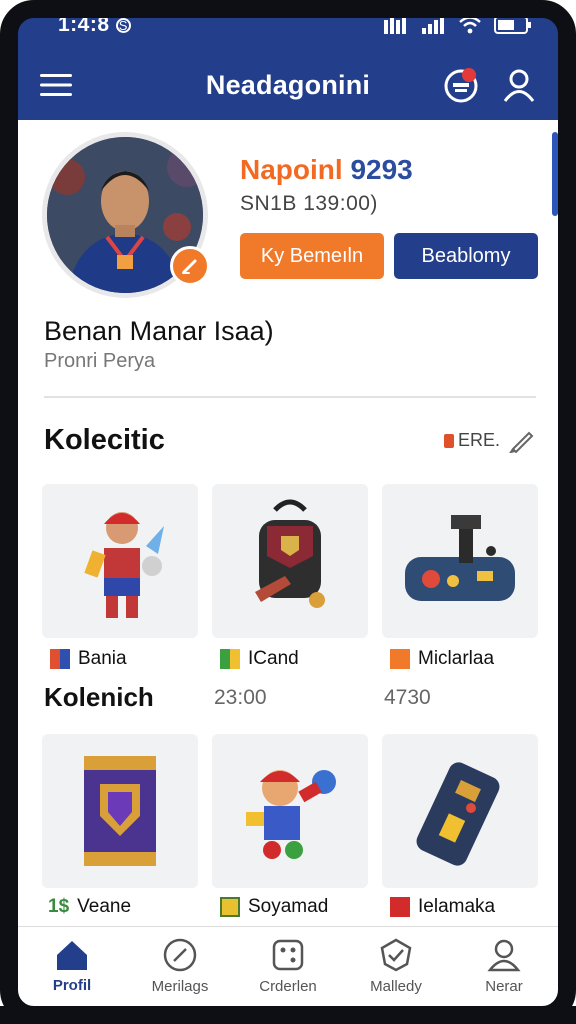 The height and width of the screenshot is (1024, 576). I want to click on status-bar: 1:4:8 S, so click(288, 25).